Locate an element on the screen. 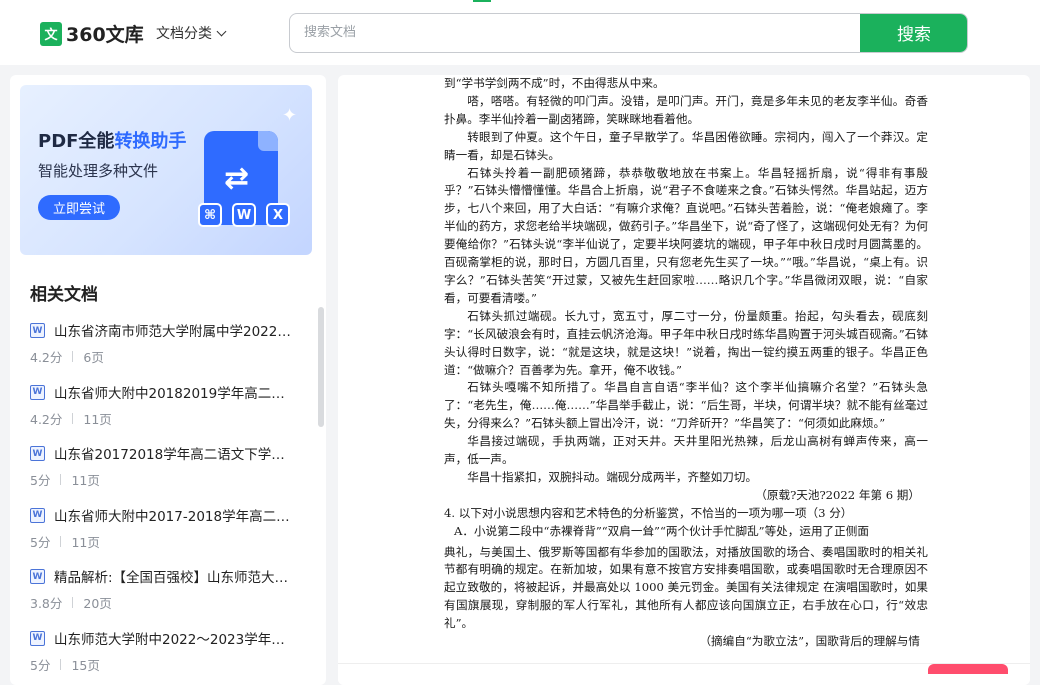 The width and height of the screenshot is (1040, 685). top-header: 文 360文库 文档分类 搜索 is located at coordinates (520, 32).